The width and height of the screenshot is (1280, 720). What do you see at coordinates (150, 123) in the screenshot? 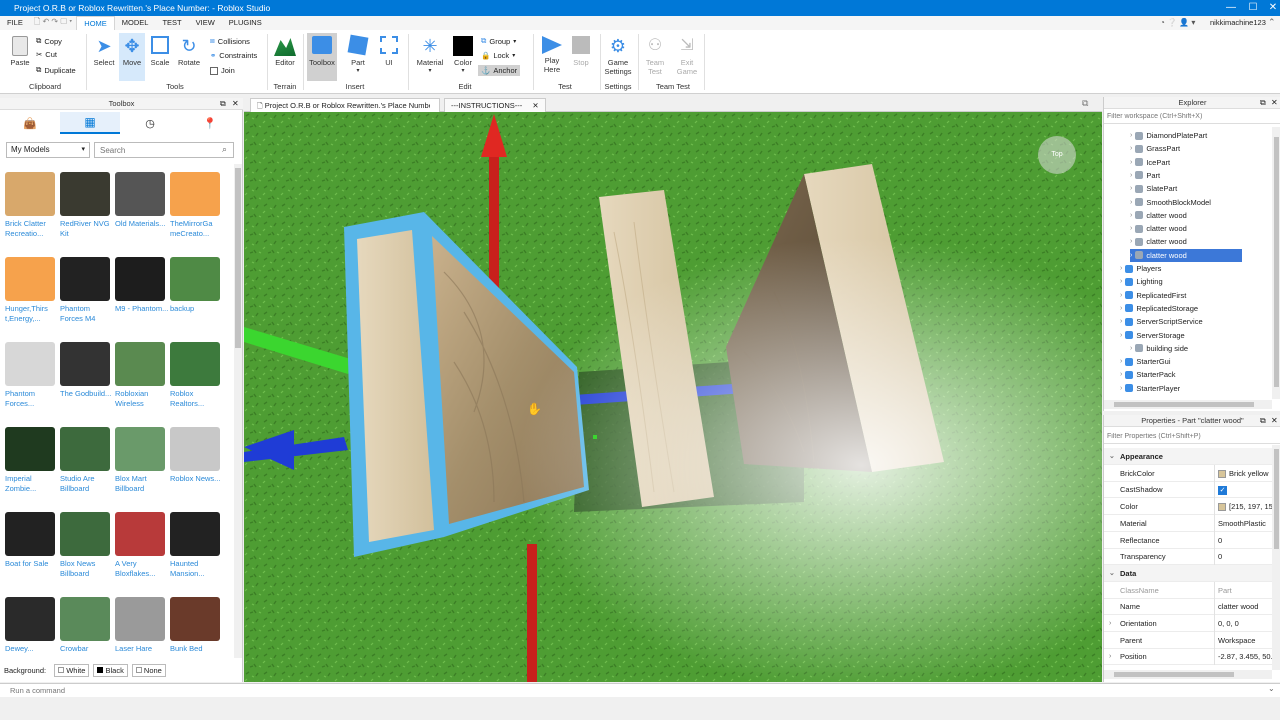
I see `tab-recent: ◷` at bounding box center [150, 123].